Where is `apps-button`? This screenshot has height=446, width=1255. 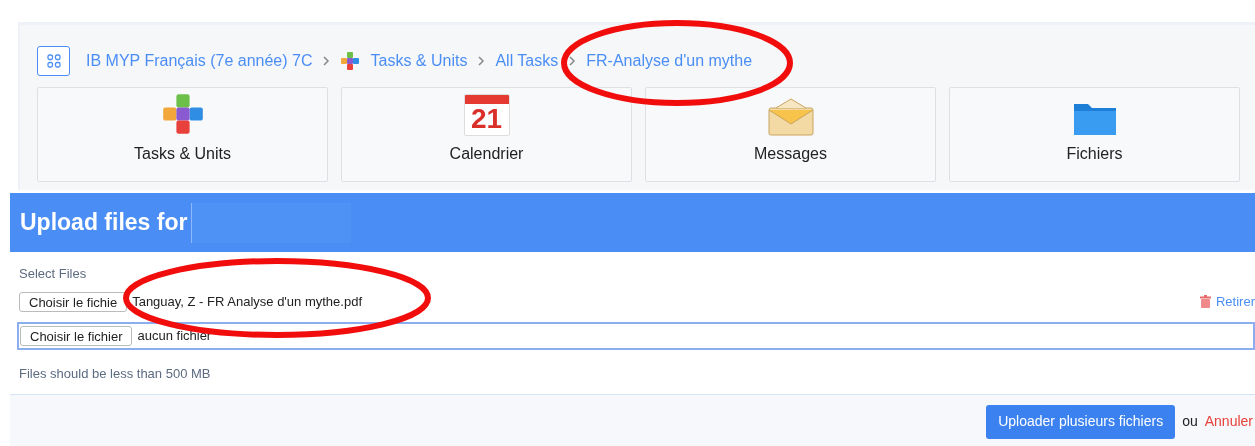
apps-button is located at coordinates (53, 61).